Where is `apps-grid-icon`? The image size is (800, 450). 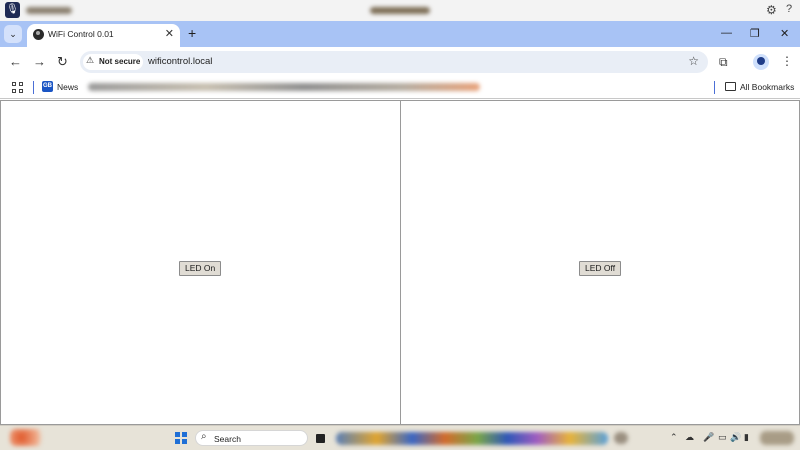 apps-grid-icon is located at coordinates (17, 87).